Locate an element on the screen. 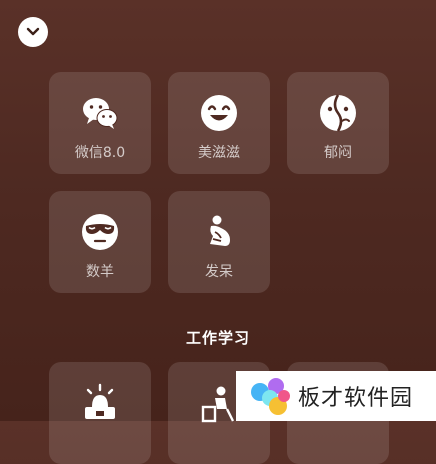 This screenshot has width=436, height=464. wechat-icon is located at coordinates (100, 113).